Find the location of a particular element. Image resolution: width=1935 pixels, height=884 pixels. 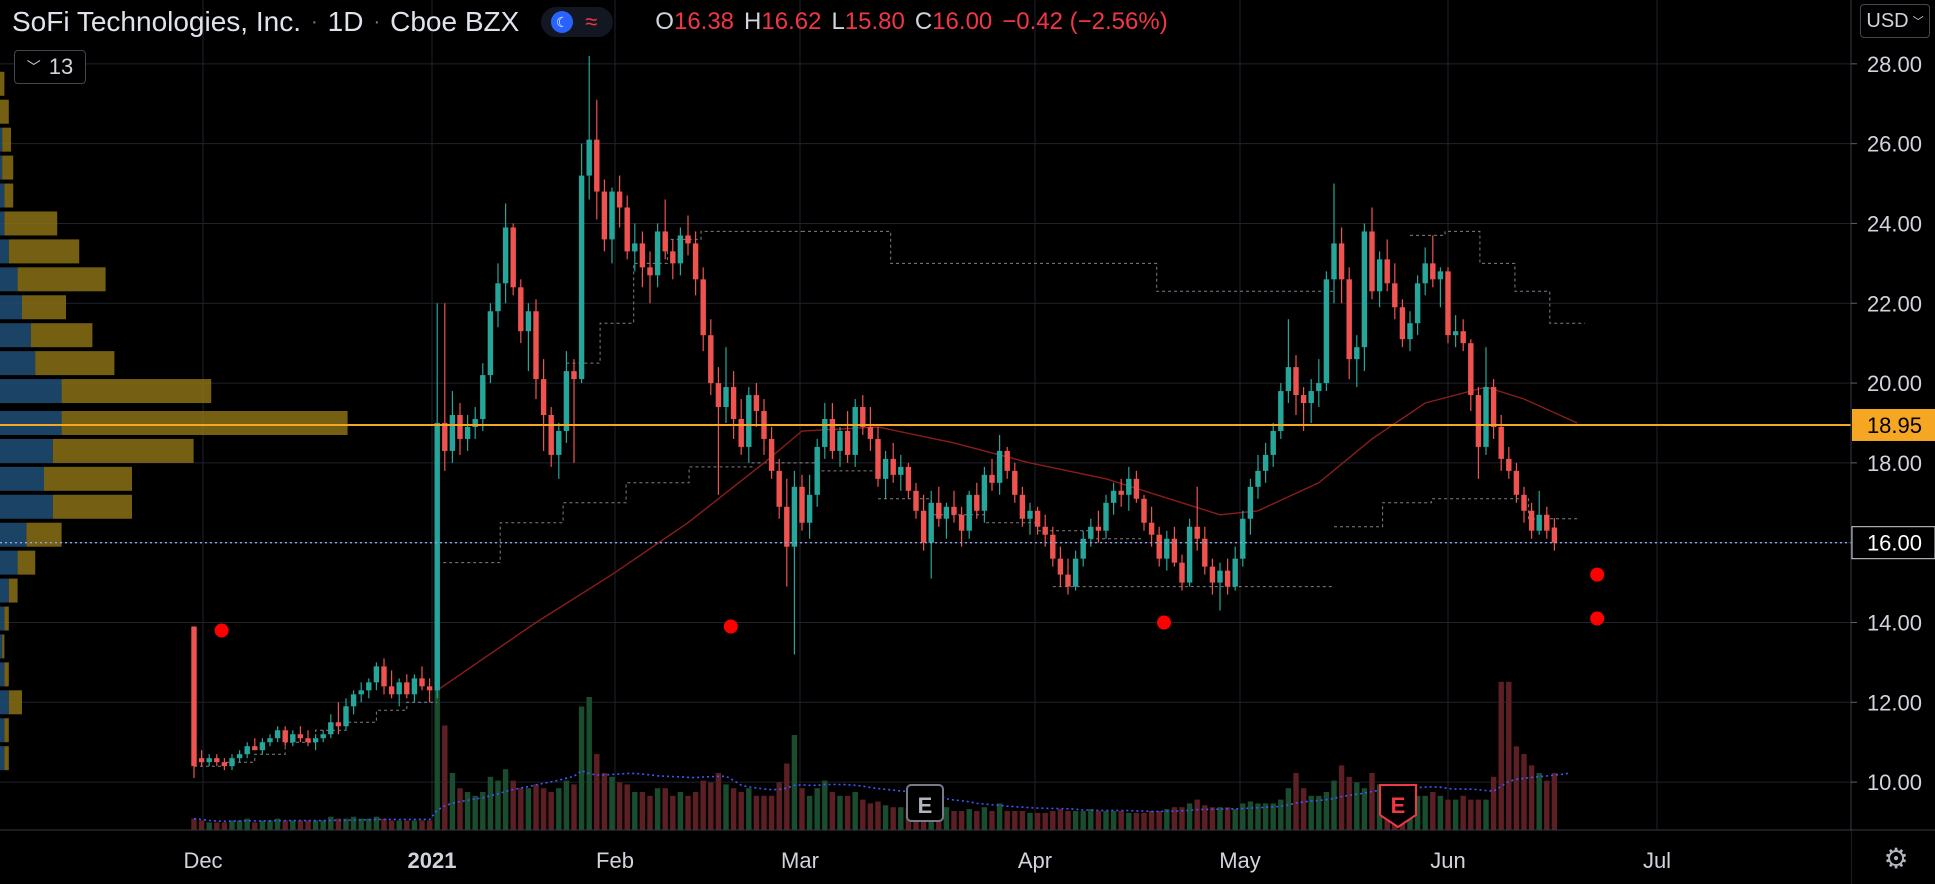

currency-button: USD ﹀ is located at coordinates (1895, 21).